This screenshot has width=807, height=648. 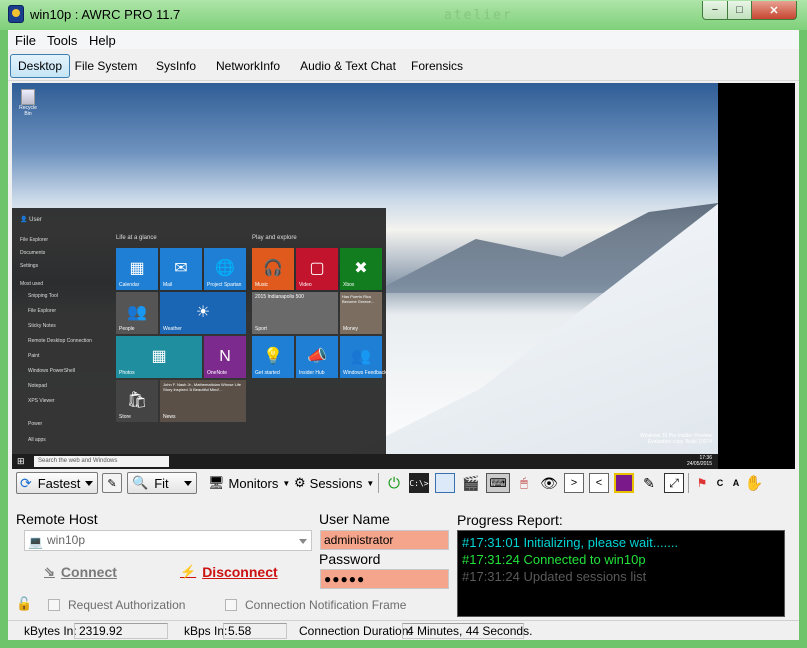 I want to click on start-place-settings: Settings, so click(x=29, y=266).